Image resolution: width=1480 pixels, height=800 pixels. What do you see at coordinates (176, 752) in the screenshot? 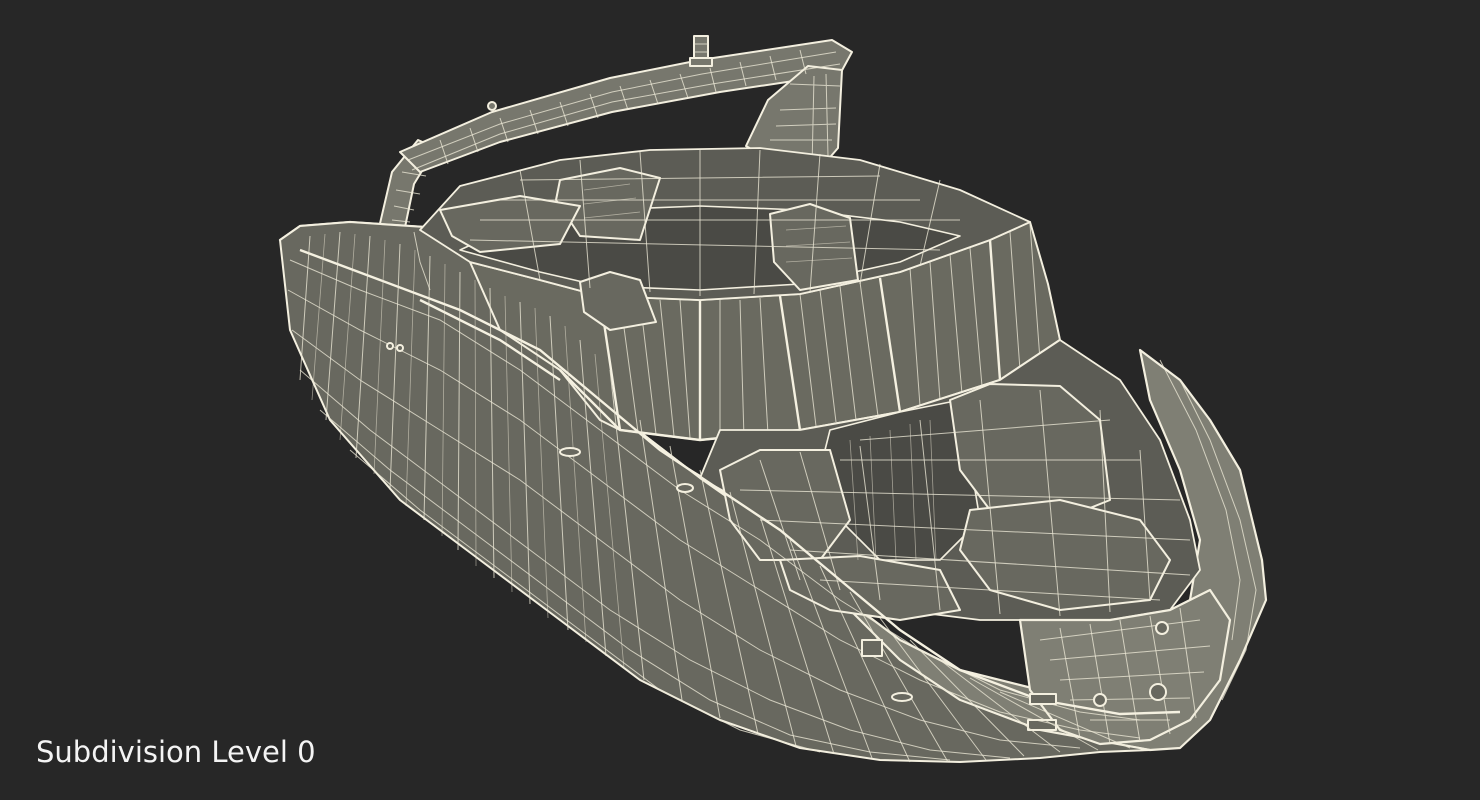
I see `subdivision-level-caption: Subdivision Level 0` at bounding box center [176, 752].